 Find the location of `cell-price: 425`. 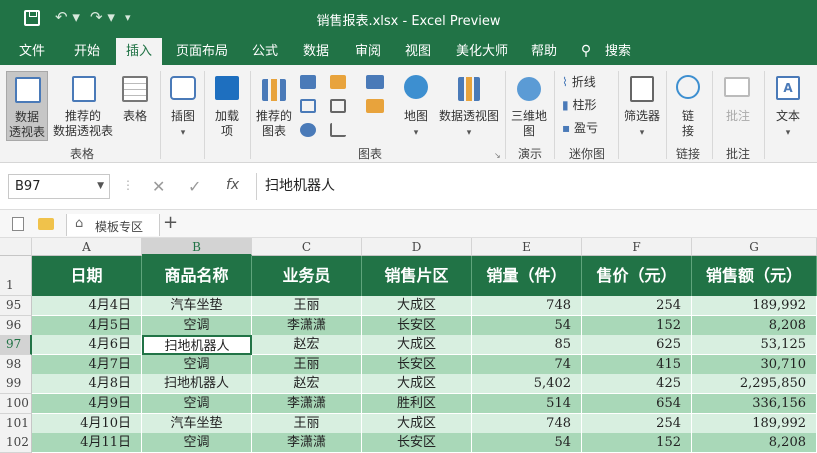

cell-price: 425 is located at coordinates (637, 384).